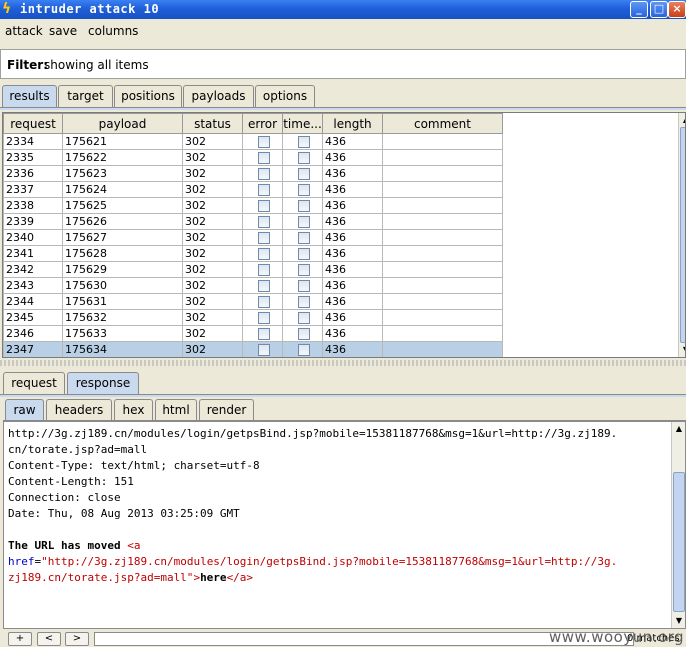 This screenshot has height=647, width=686. I want to click on response-header-line: cn/torate.jsp?ad=mall, so click(78, 449).